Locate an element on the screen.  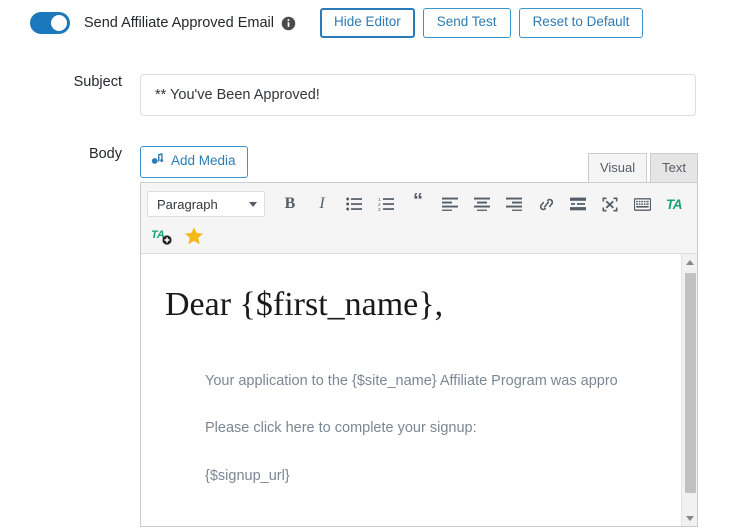
insert-link-icon is located at coordinates (546, 204).